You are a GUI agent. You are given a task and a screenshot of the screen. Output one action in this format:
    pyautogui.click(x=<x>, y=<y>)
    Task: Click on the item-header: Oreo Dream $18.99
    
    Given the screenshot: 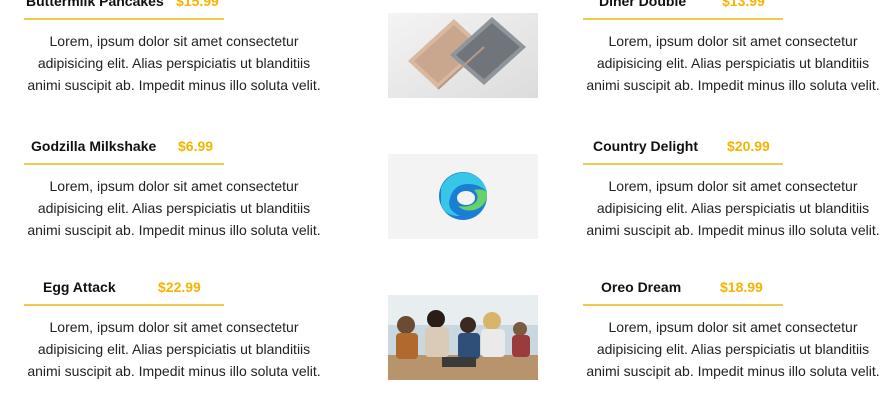 What is the action you would take?
    pyautogui.click(x=683, y=292)
    